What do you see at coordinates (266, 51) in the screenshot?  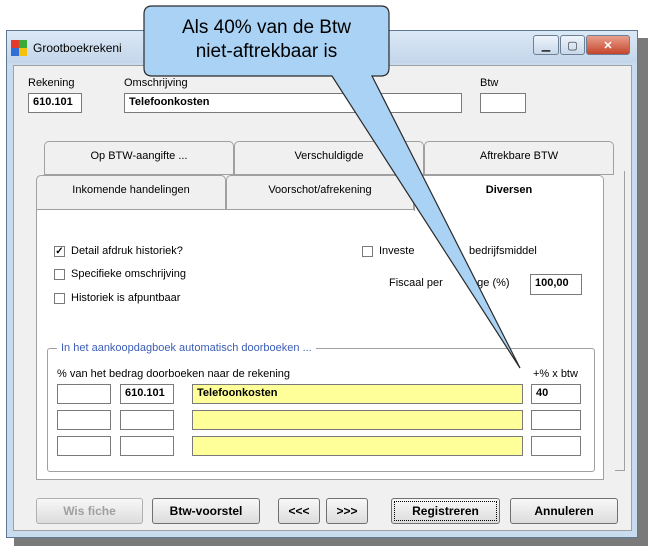 I see `callout-line-2: niet-aftrekbaar is` at bounding box center [266, 51].